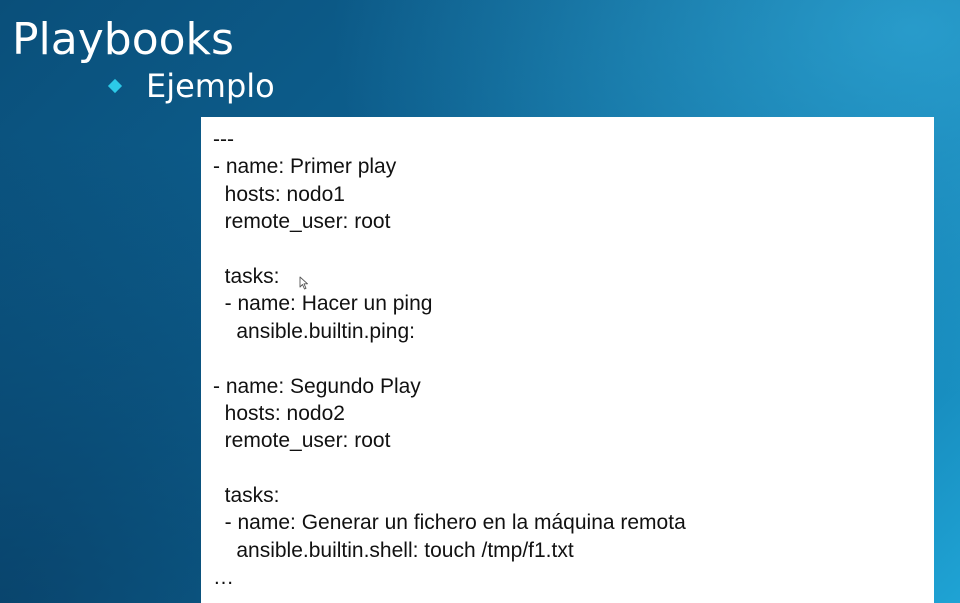 This screenshot has height=603, width=960. I want to click on code-line: ansible.builtin.ping:, so click(314, 331).